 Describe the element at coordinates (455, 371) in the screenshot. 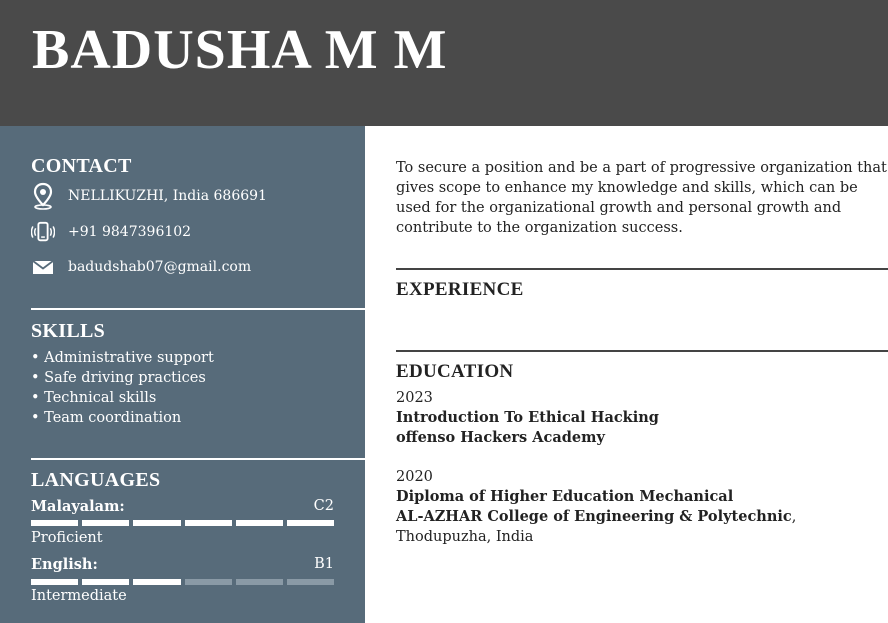

I see `education-title: EDUCATION` at that location.